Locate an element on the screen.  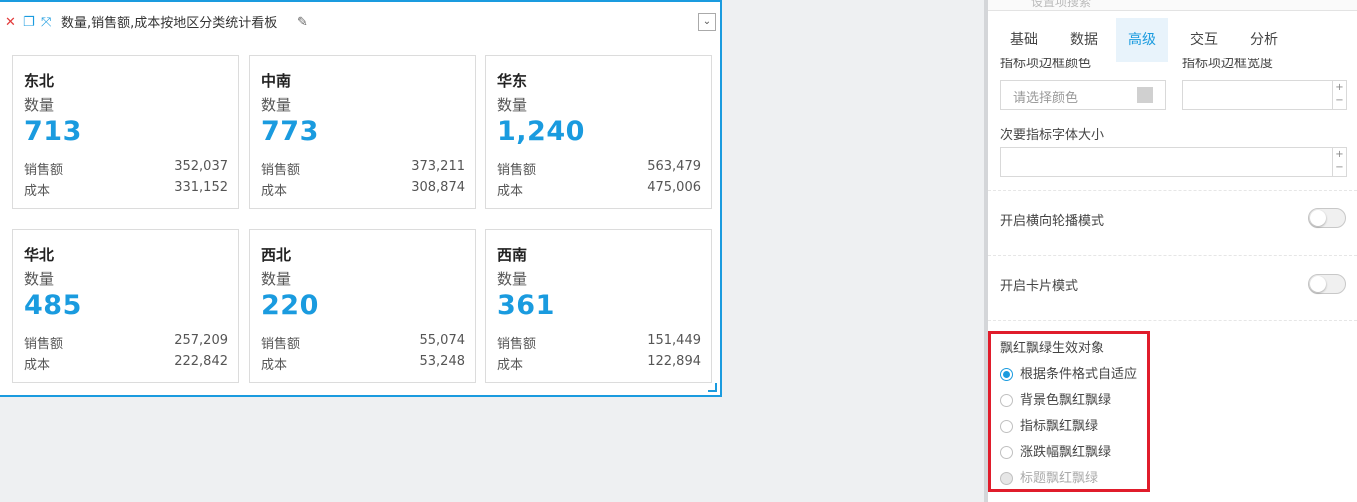
kpi-card: 东北 数量 713 销售额 352,037 成本 331,152 is located at coordinates (125, 132).